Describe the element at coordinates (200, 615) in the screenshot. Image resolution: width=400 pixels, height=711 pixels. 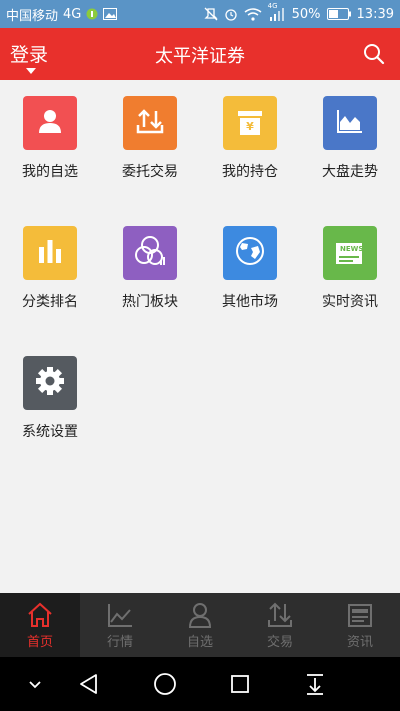
I see `watchlist-icon` at that location.